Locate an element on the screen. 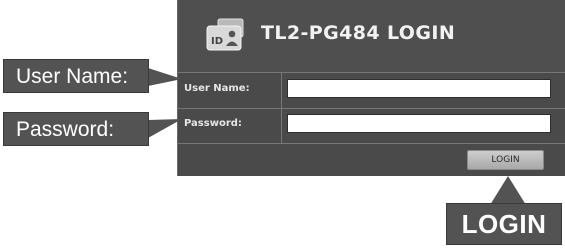  username-label: User Name: is located at coordinates (217, 88).